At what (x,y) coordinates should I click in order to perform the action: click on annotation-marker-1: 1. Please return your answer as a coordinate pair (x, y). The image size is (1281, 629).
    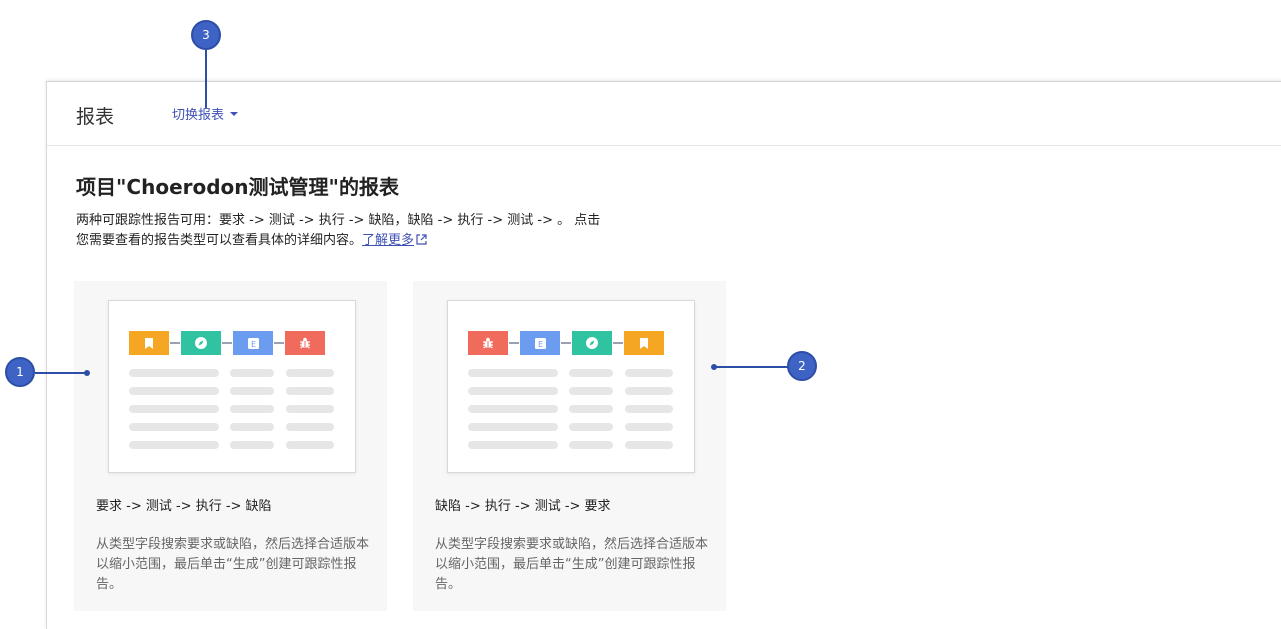
    Looking at the image, I should click on (20, 372).